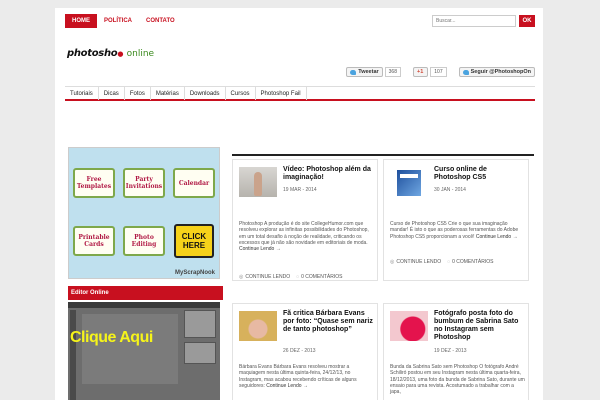  I want to click on follow-label: Seguir @PhotoshopOn, so click(500, 72).